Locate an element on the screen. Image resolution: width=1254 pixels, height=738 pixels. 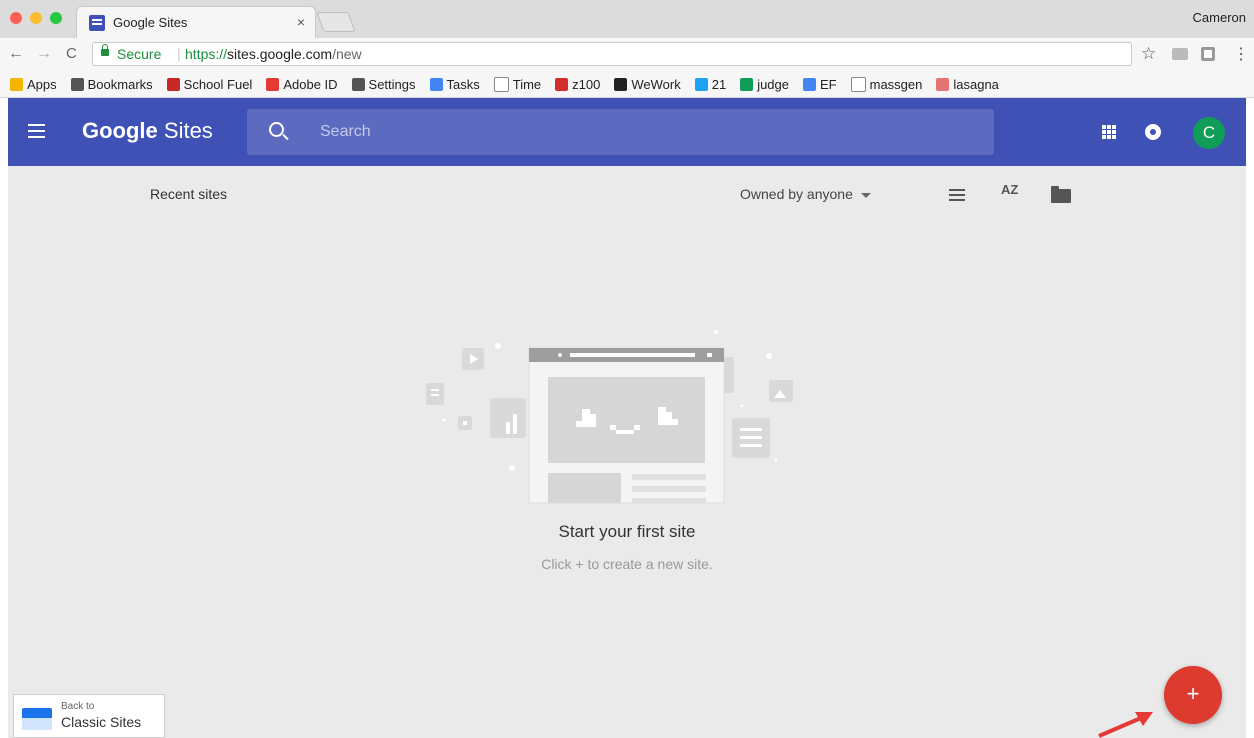
recent-sites-heading: Recent sites is located at coordinates (189, 194).